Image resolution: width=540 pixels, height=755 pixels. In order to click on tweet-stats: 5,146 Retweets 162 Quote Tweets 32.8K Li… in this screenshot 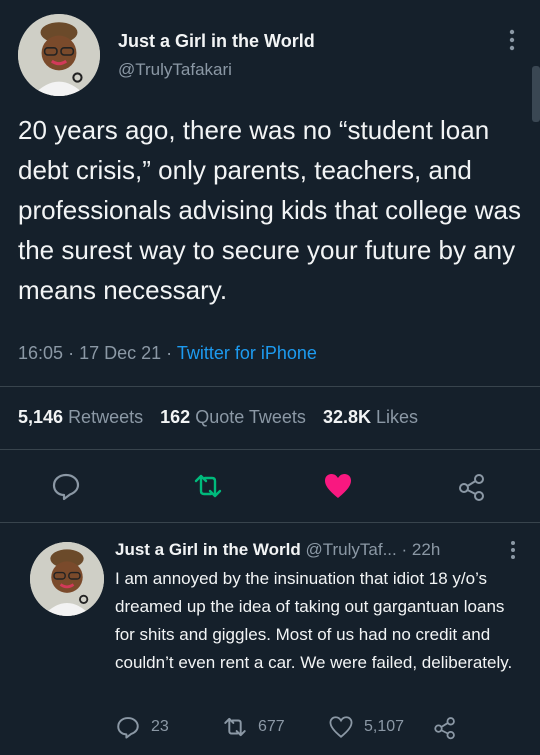, I will do `click(218, 417)`.